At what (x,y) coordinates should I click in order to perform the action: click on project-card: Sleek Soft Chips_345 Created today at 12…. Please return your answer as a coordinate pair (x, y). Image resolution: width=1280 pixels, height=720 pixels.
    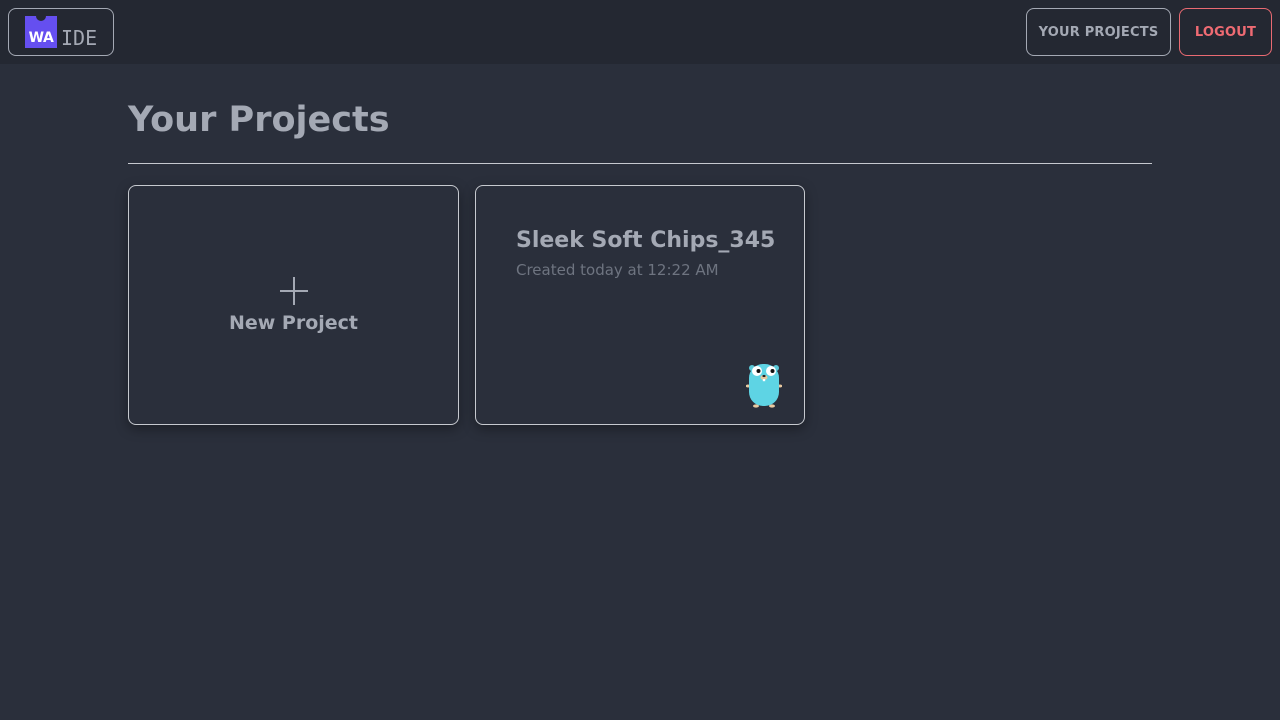
    Looking at the image, I should click on (640, 305).